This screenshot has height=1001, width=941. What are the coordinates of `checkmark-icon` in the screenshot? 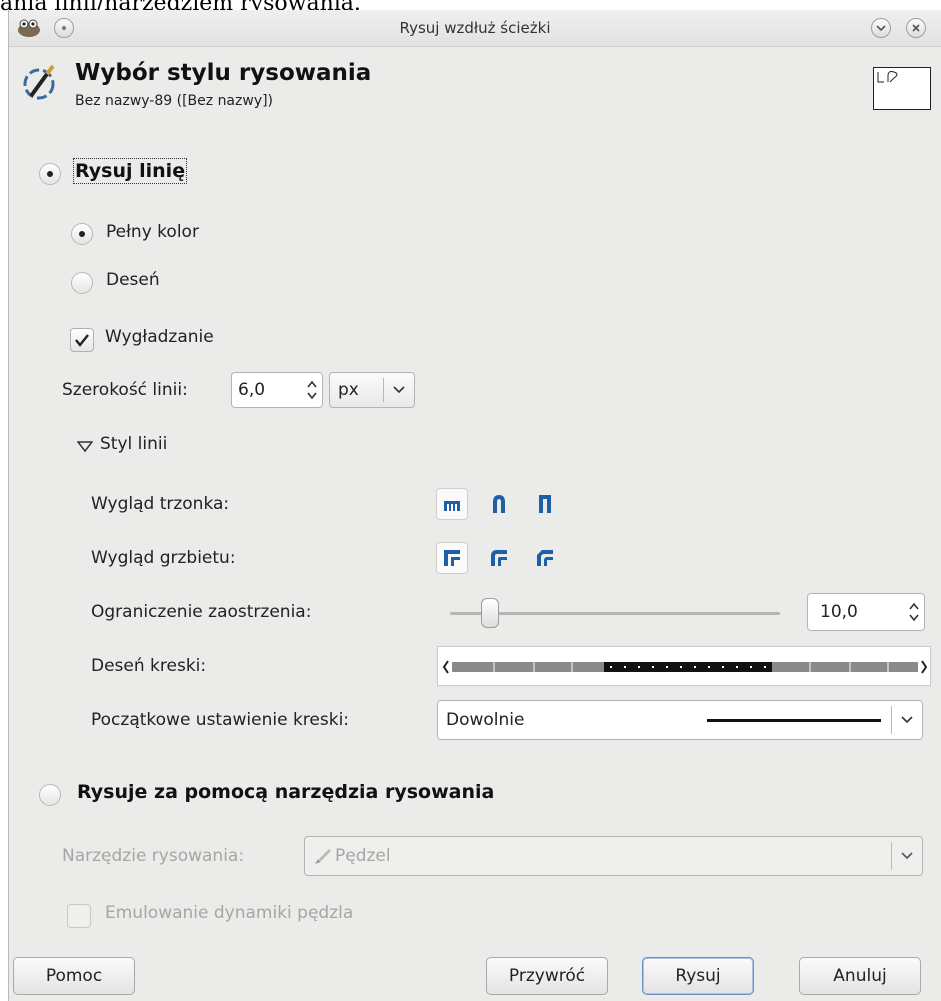 It's located at (82, 340).